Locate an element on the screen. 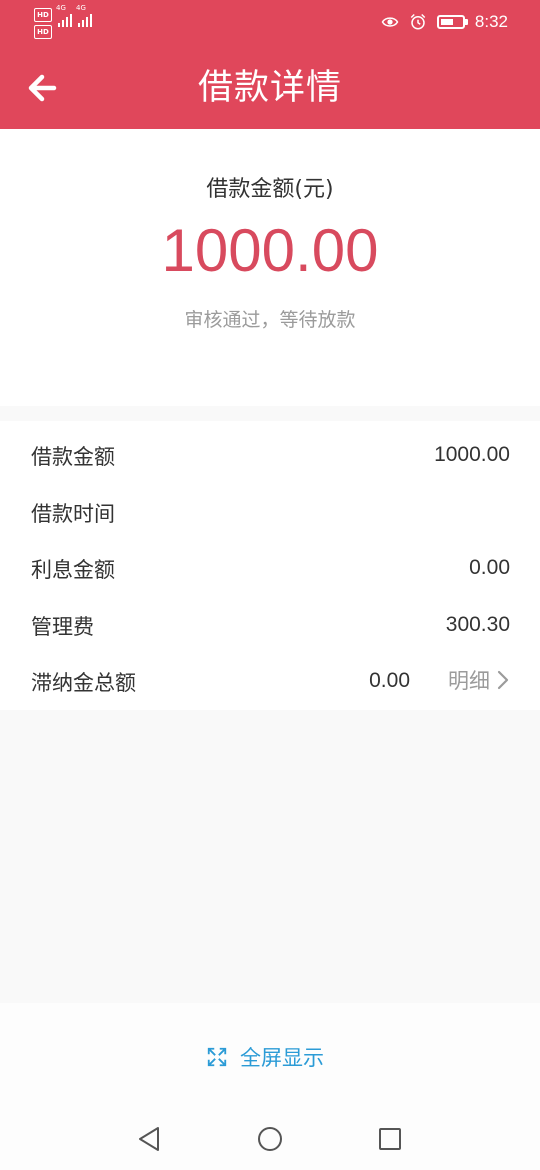  fullscreen-bar: 全屏显示 is located at coordinates (270, 1055).